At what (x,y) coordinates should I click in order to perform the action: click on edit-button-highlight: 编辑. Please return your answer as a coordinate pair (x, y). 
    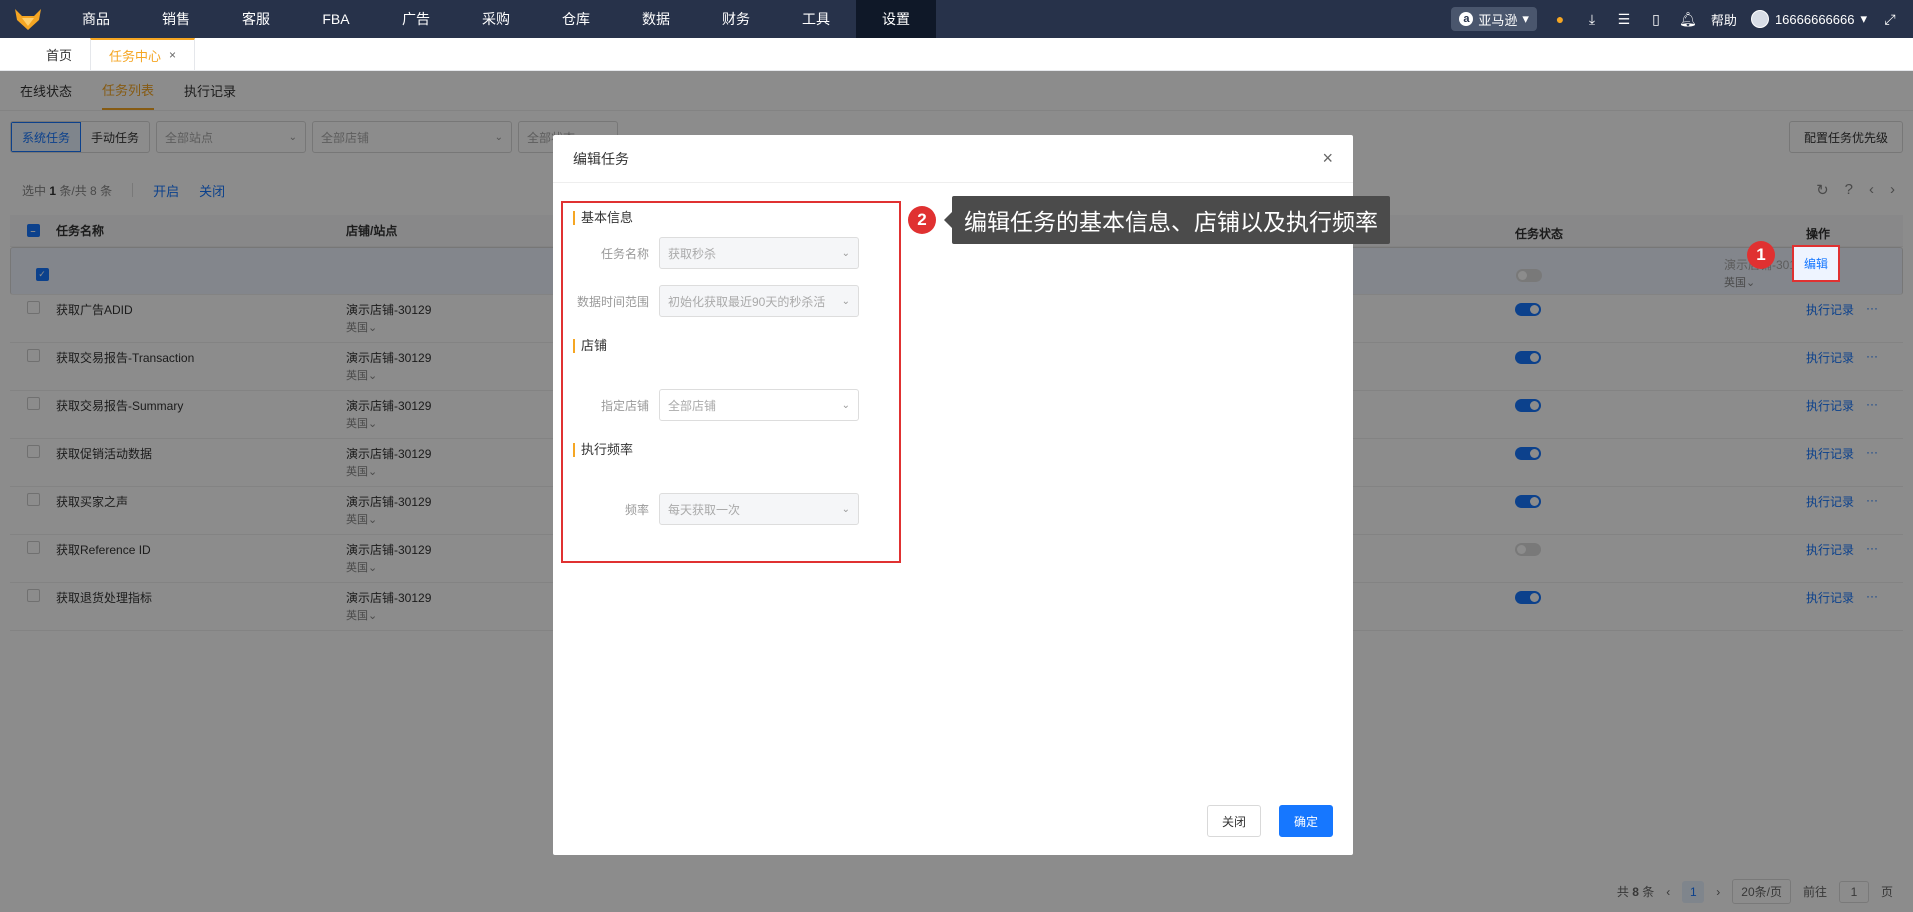
    Looking at the image, I should click on (1816, 263).